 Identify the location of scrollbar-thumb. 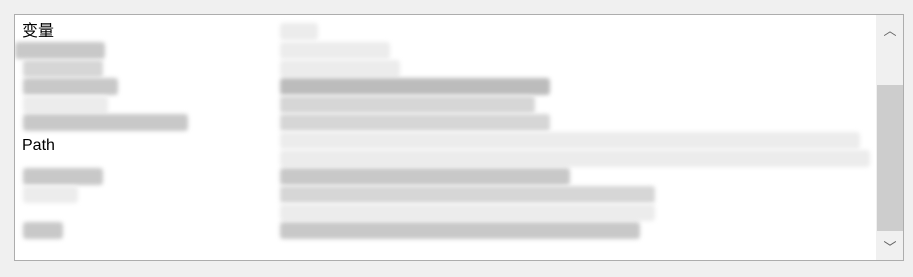
(890, 158).